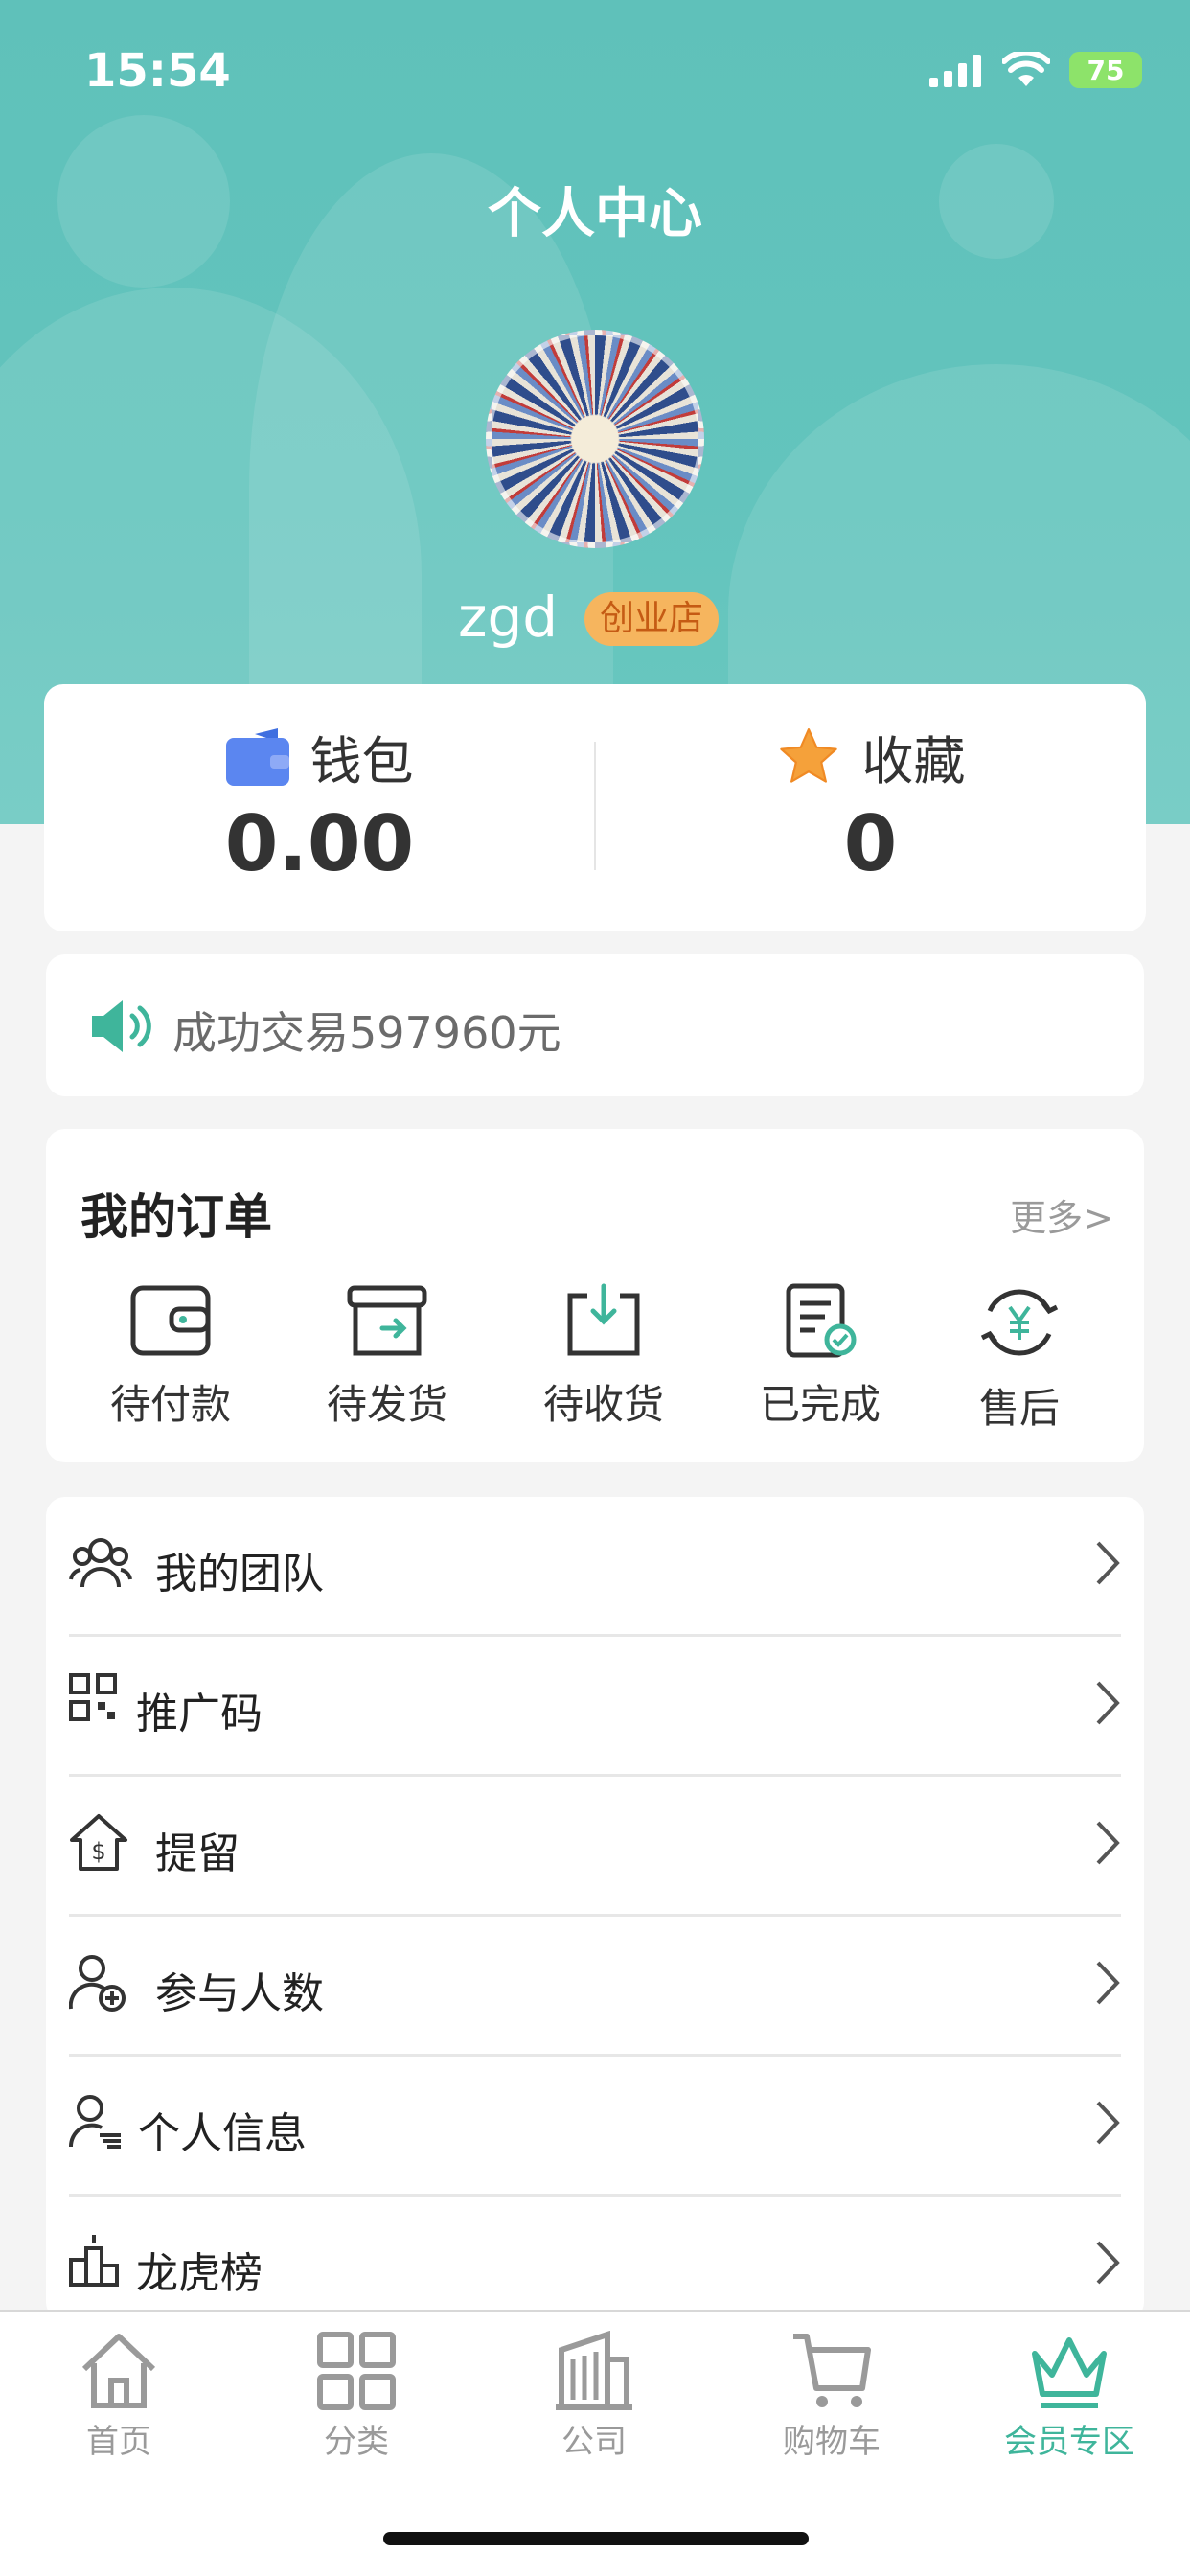  Describe the element at coordinates (603, 1404) in the screenshot. I see `order-label: 待收货` at that location.